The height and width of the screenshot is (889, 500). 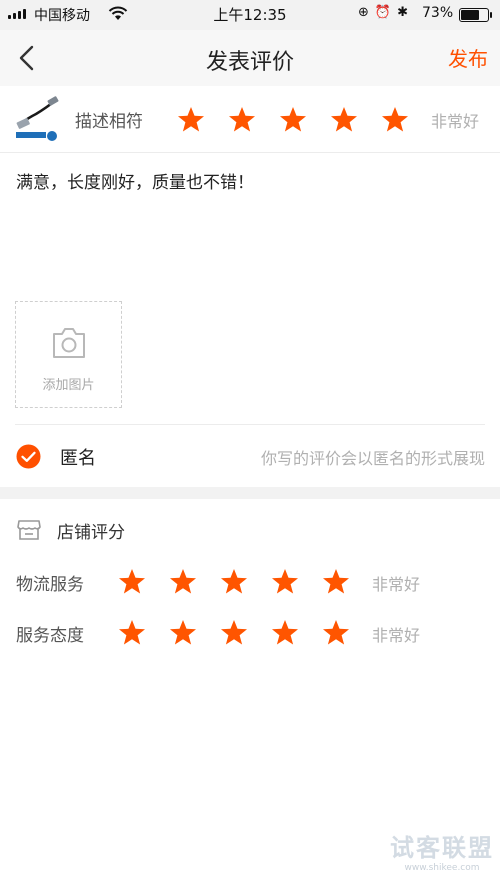 I want to click on product-rating-row: 描述相符 非常好, so click(x=250, y=120).